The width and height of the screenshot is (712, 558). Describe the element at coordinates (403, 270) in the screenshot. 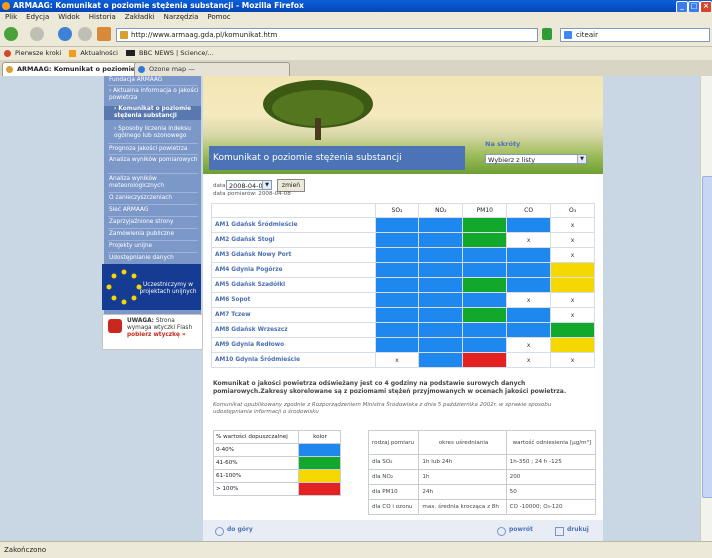

I see `table-row: AM4 Gdynia Pogórze` at that location.